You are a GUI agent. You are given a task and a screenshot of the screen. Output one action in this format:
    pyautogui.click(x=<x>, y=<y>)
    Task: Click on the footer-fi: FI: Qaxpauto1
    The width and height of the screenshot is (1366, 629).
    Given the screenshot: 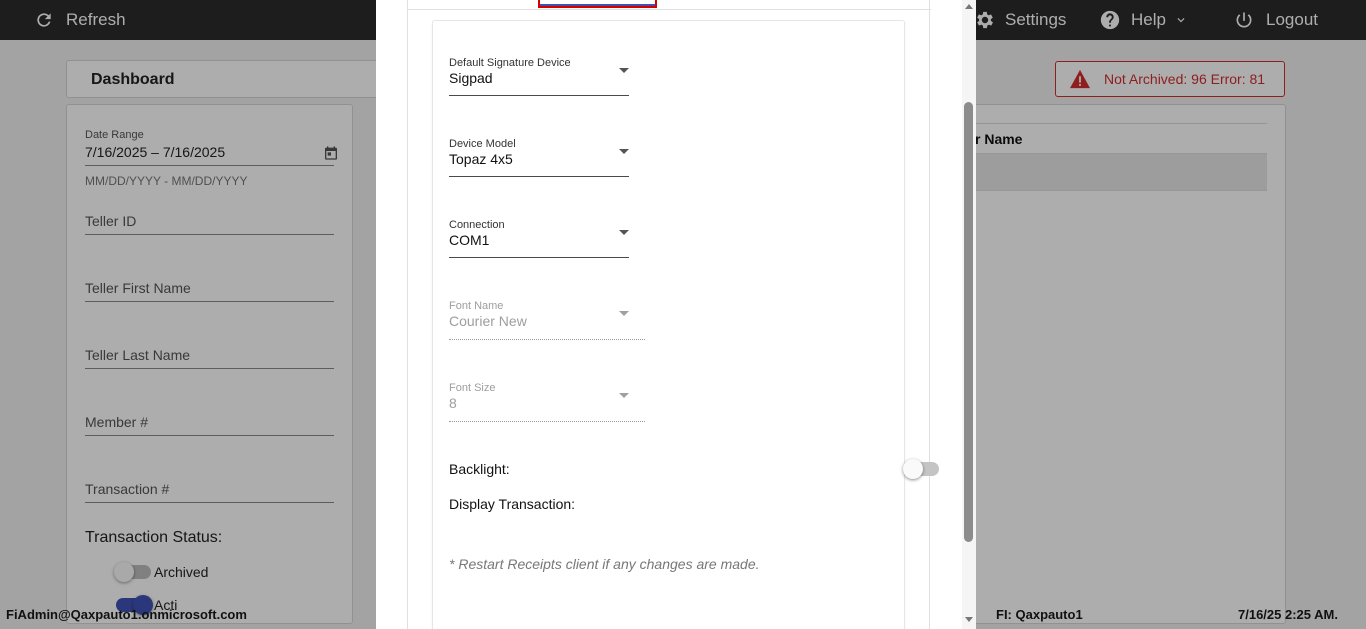 What is the action you would take?
    pyautogui.click(x=1039, y=614)
    